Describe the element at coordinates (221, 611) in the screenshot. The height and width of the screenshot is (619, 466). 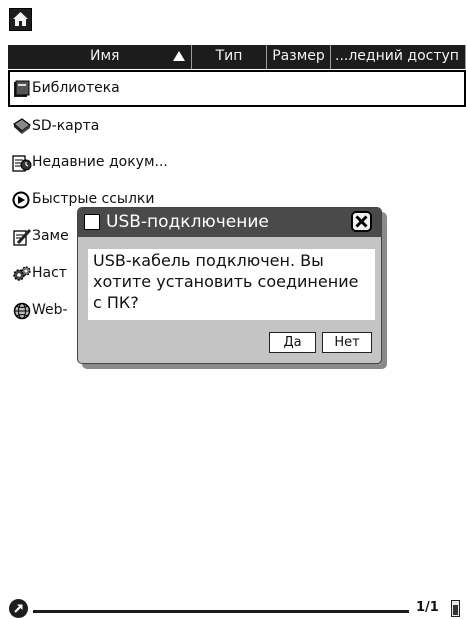
I see `page-progress-line` at that location.